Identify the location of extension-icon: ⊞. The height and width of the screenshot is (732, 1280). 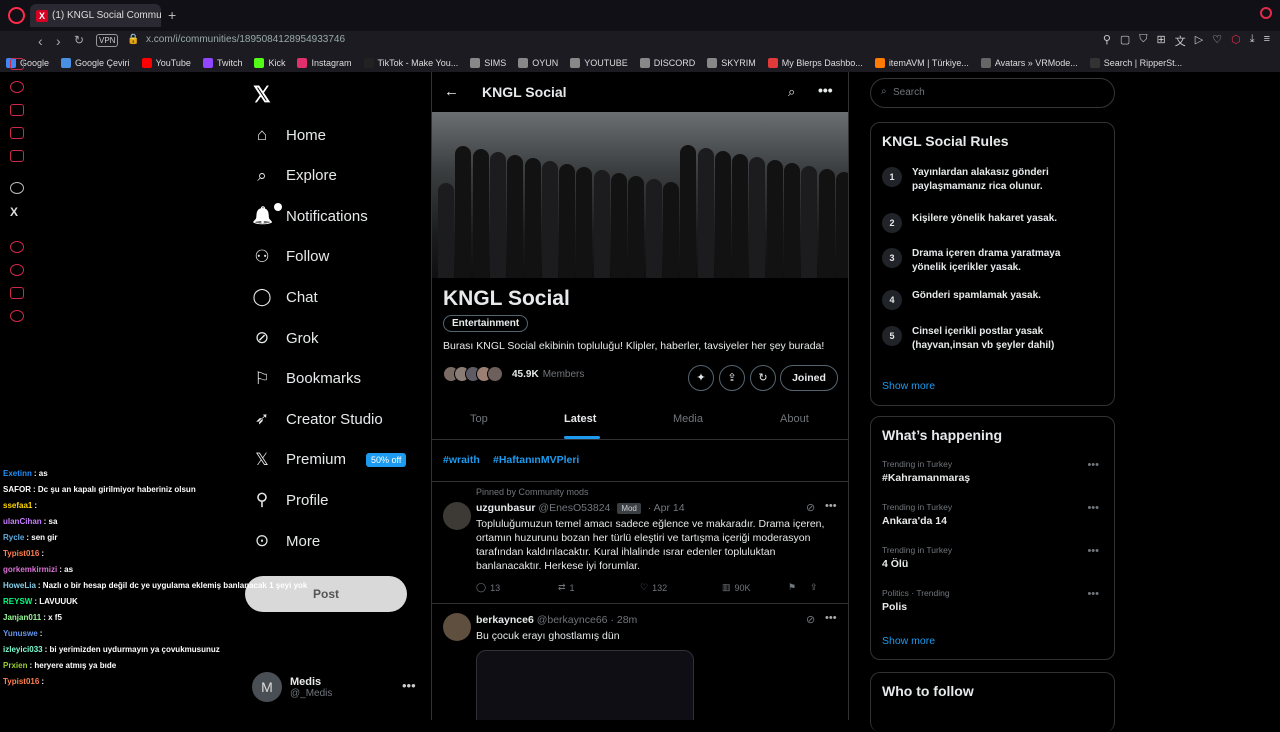
(1161, 41).